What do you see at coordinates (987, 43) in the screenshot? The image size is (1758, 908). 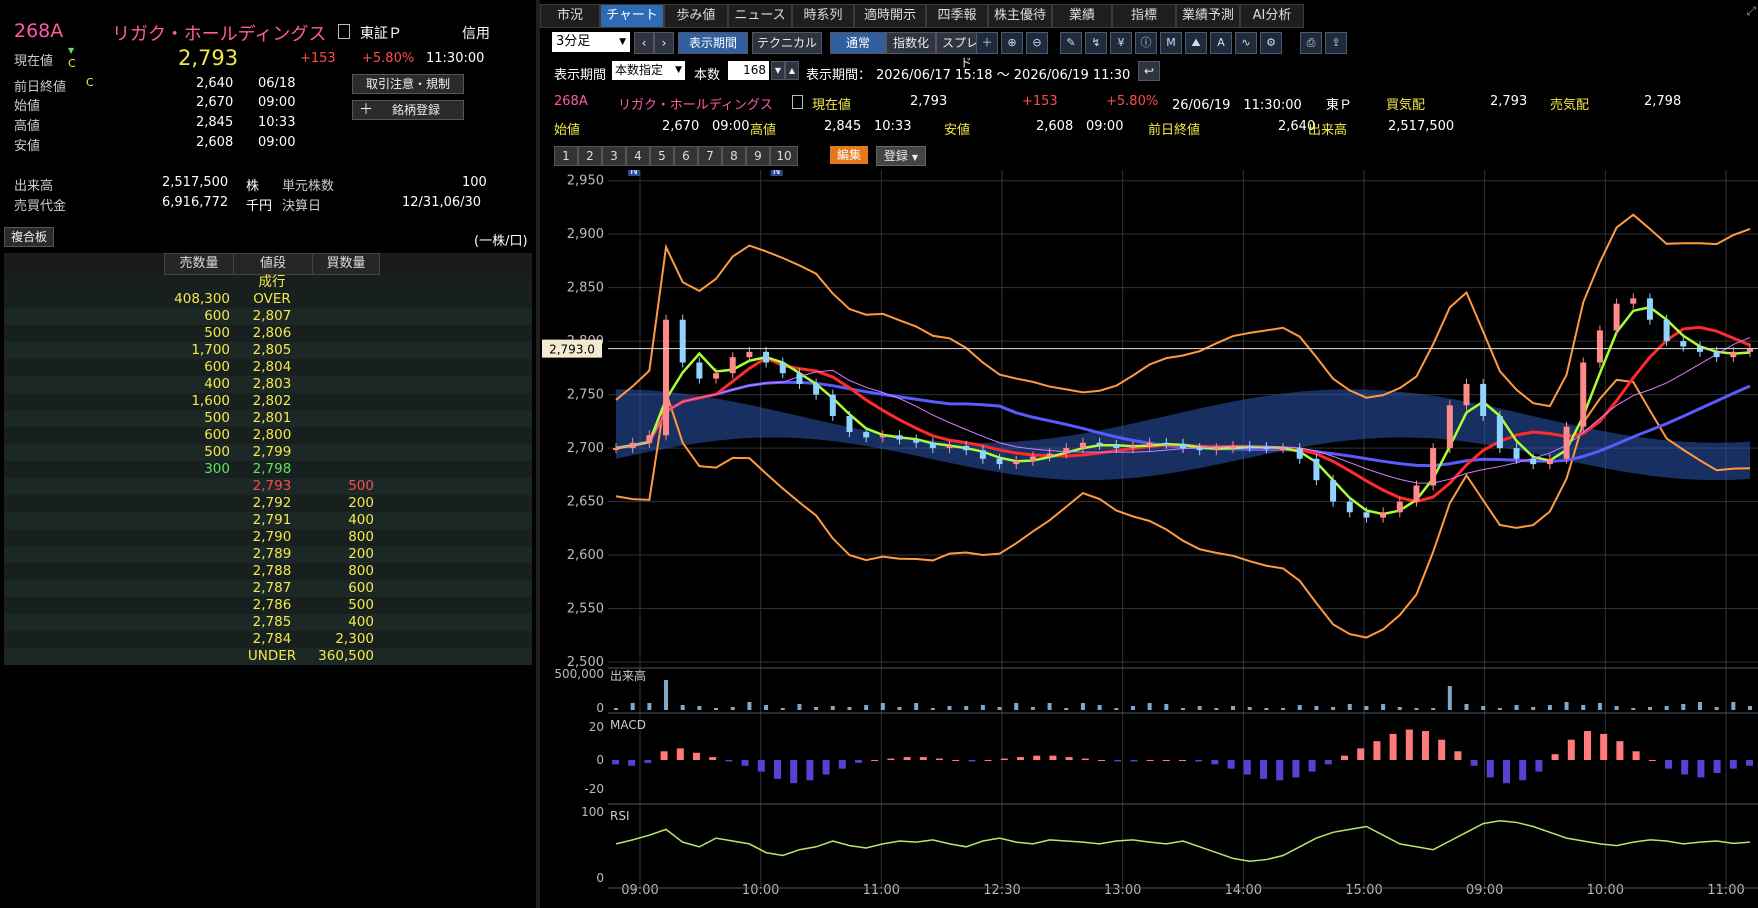 I see `plus-icon: ＋` at bounding box center [987, 43].